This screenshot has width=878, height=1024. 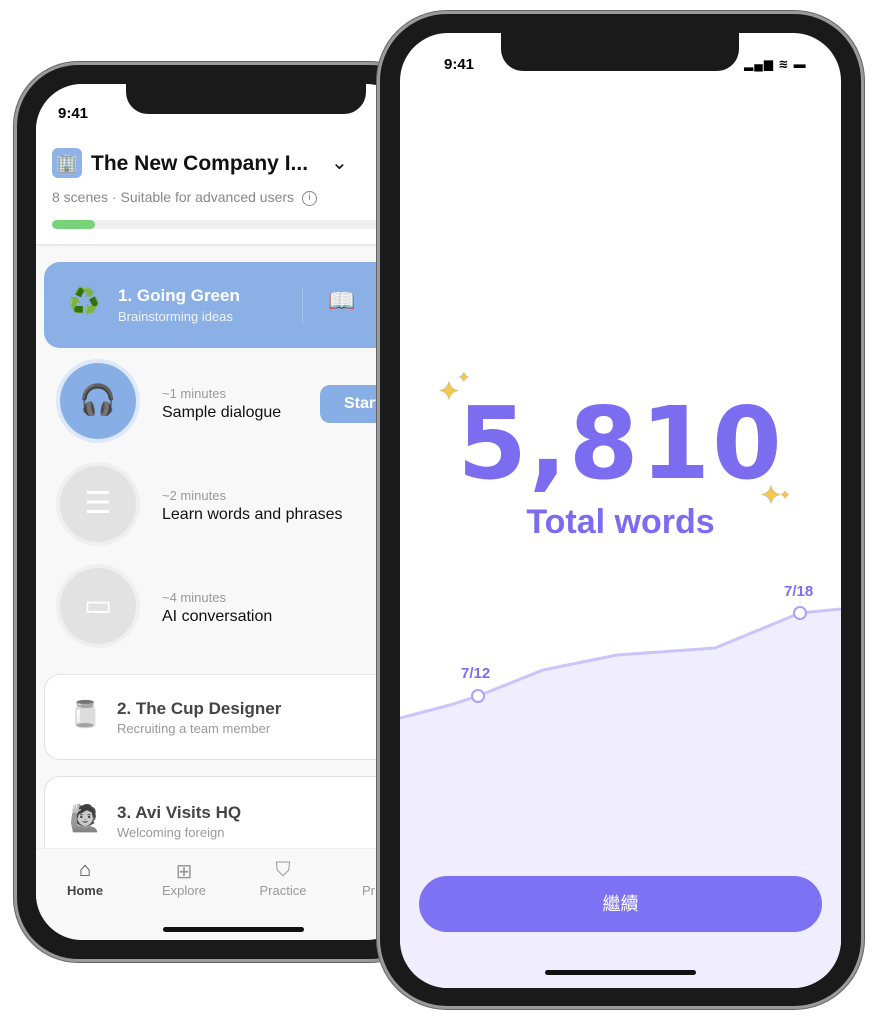 I want to click on step-ai-conversation: ▭, so click(x=98, y=606).